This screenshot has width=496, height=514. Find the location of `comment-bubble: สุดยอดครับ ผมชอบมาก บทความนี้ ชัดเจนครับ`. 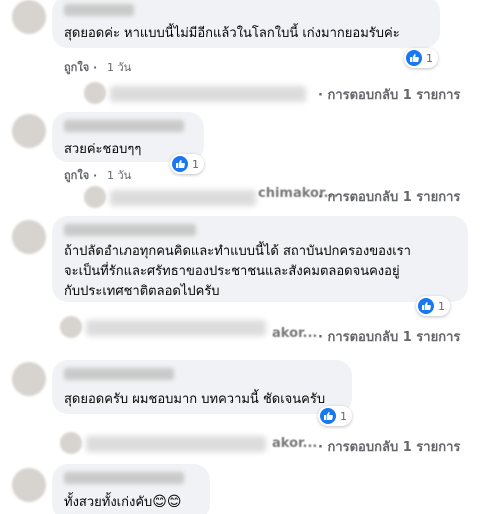

comment-bubble: สุดยอดครับ ผมชอบมาก บทความนี้ ชัดเจนครับ is located at coordinates (202, 387).